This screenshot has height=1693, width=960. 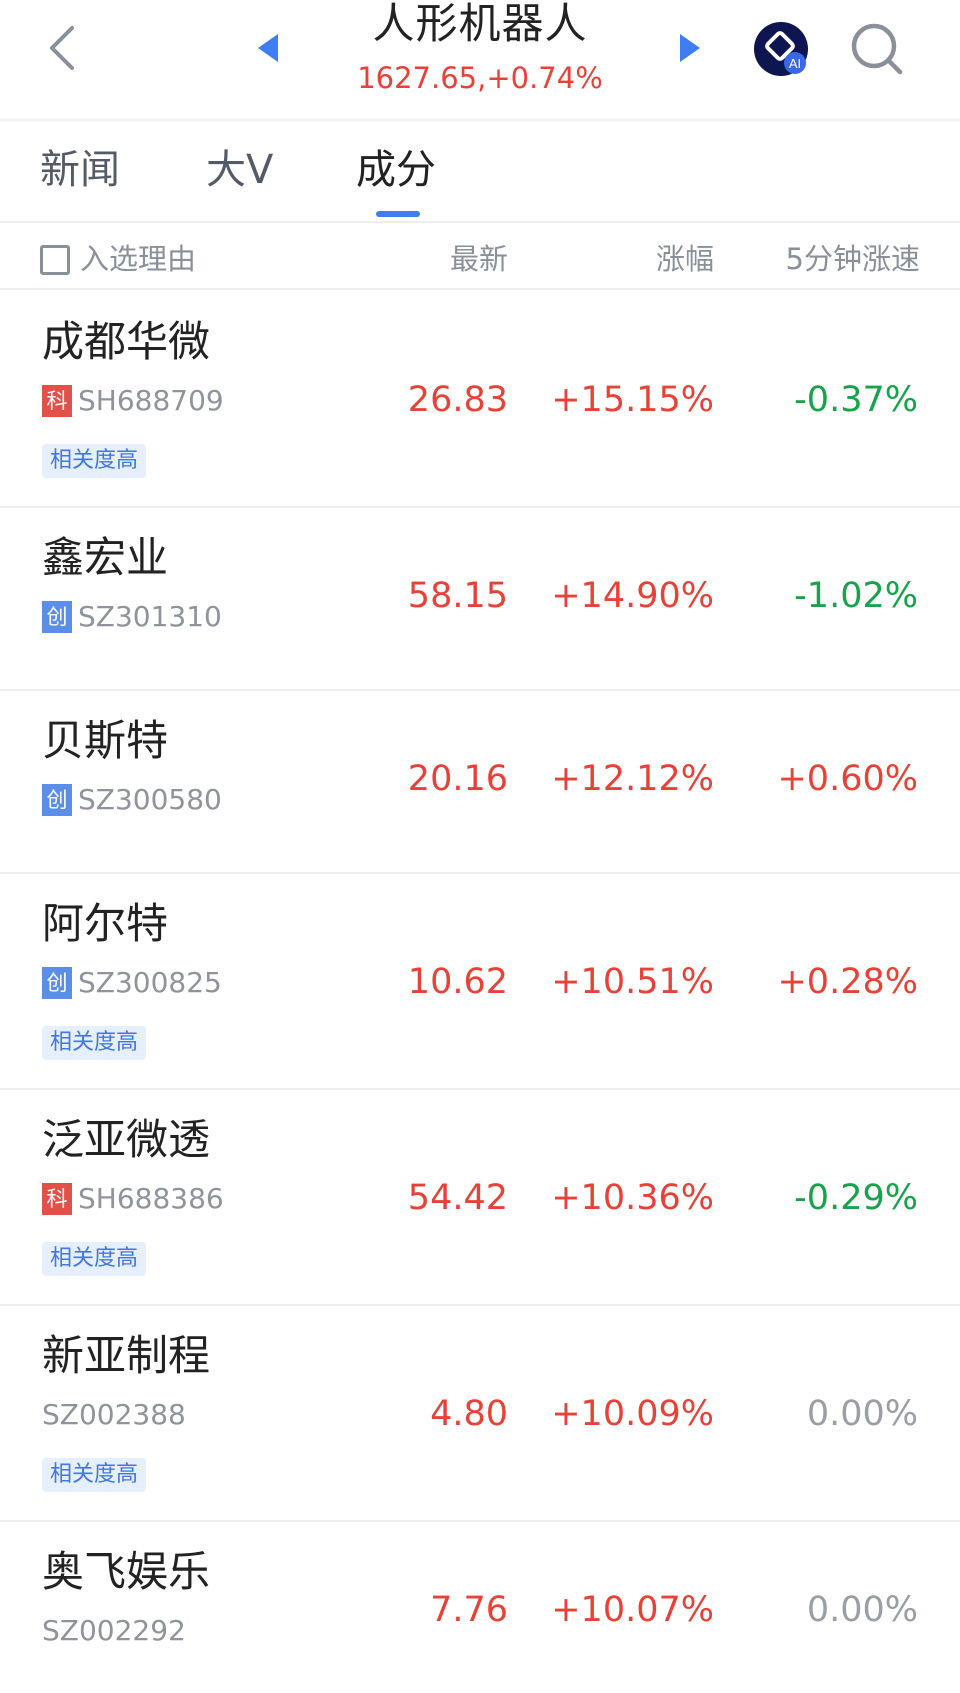 I want to click on column-latest: 最新, so click(x=479, y=259).